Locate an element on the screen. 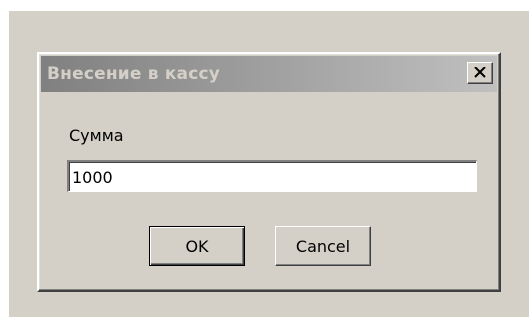 The image size is (529, 317). close-button is located at coordinates (480, 73).